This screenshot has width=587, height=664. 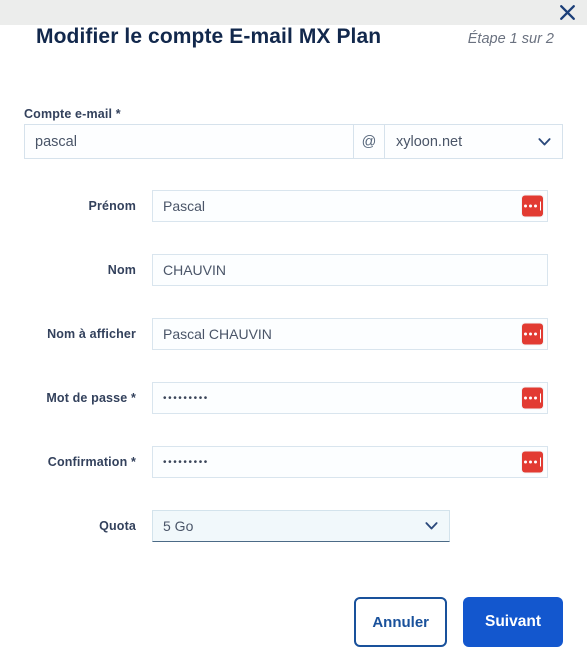 I want to click on field-label-displayname: Nom à afficher, so click(x=76, y=334).